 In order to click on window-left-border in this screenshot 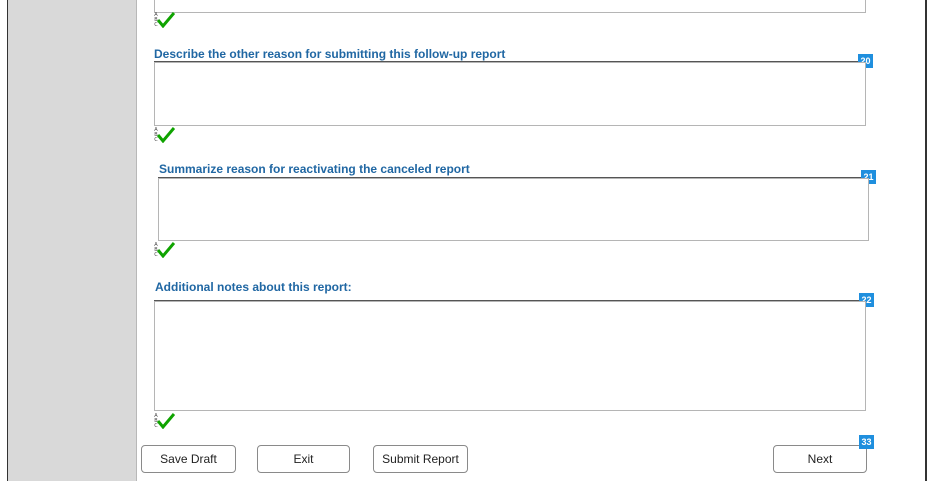, I will do `click(4, 240)`.